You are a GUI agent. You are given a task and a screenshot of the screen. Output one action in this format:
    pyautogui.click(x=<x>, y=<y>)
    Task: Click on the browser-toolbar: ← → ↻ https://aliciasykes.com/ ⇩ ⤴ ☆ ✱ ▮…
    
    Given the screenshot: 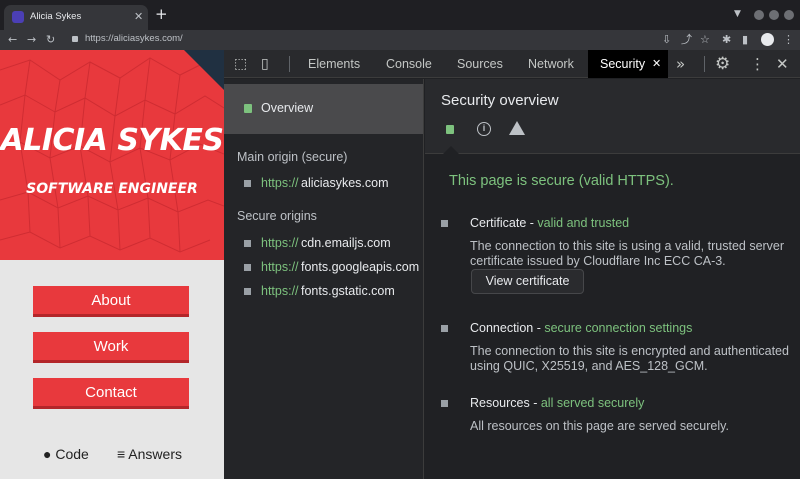 What is the action you would take?
    pyautogui.click(x=400, y=40)
    